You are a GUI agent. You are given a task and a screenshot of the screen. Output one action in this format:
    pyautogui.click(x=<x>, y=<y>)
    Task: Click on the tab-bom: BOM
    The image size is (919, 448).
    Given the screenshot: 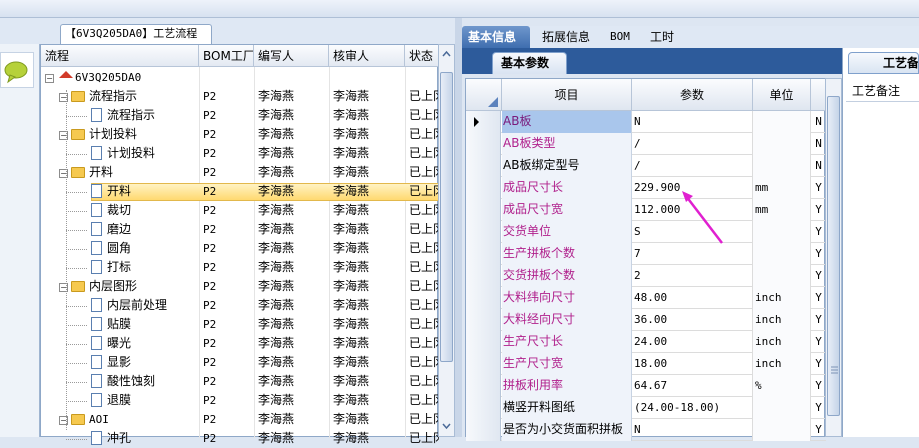 What is the action you would take?
    pyautogui.click(x=620, y=37)
    